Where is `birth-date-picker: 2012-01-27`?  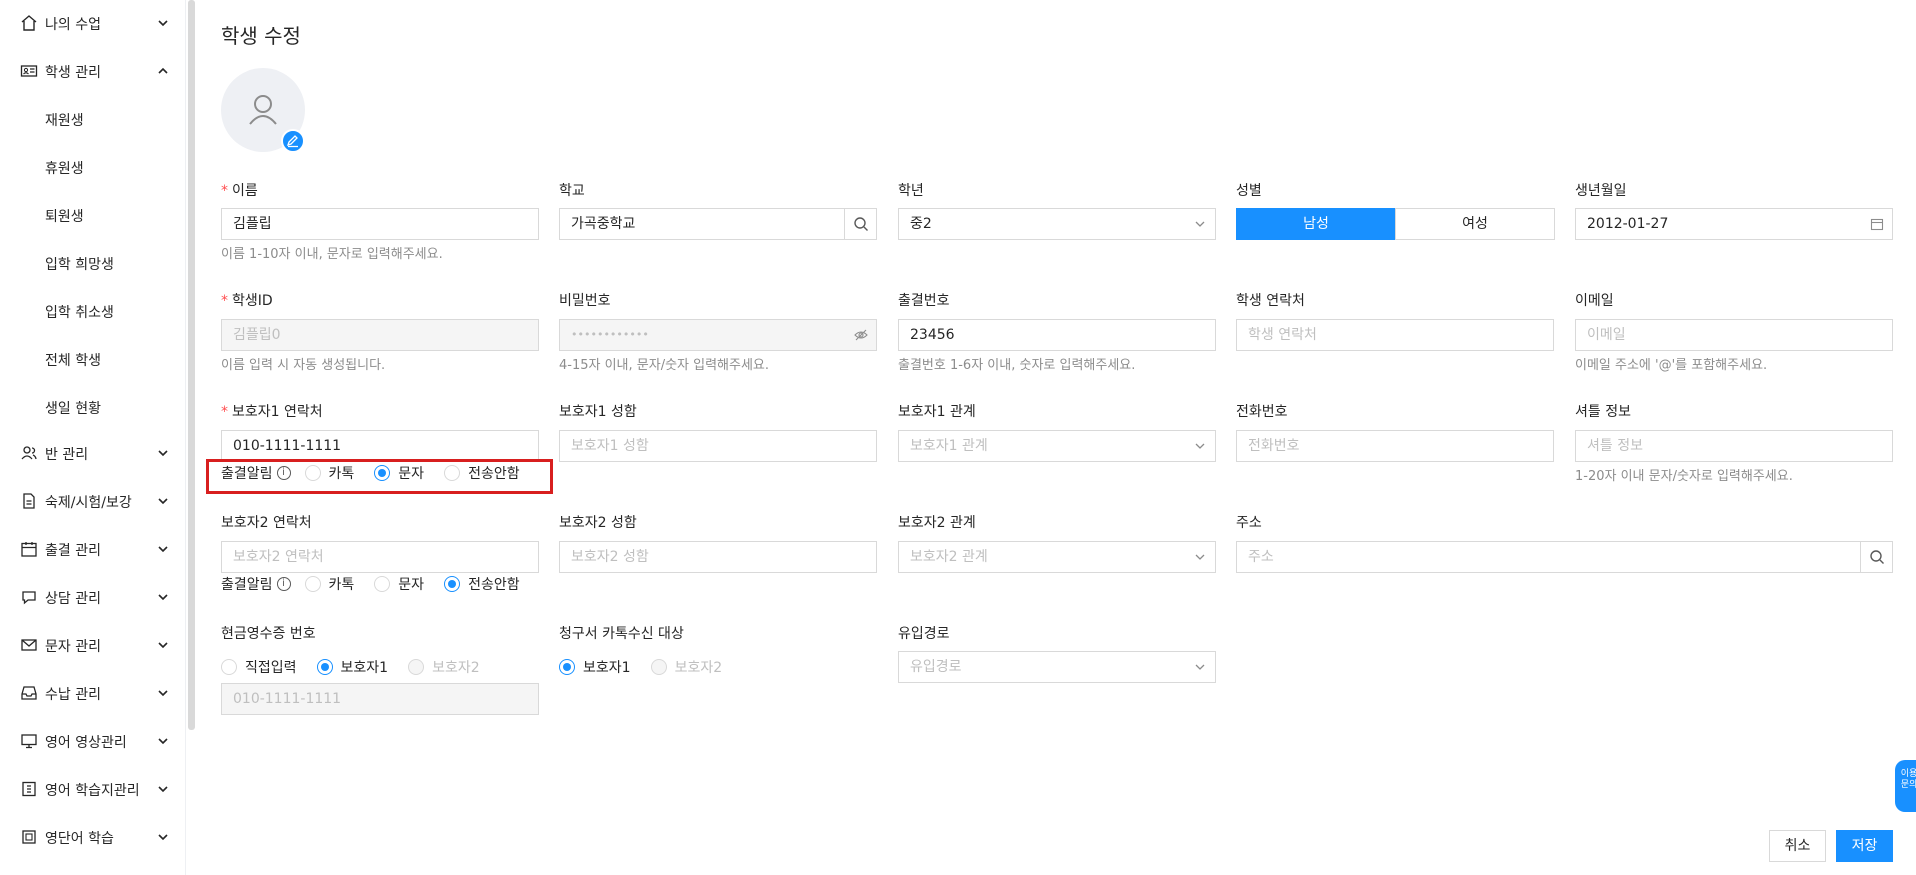 birth-date-picker: 2012-01-27 is located at coordinates (1734, 224).